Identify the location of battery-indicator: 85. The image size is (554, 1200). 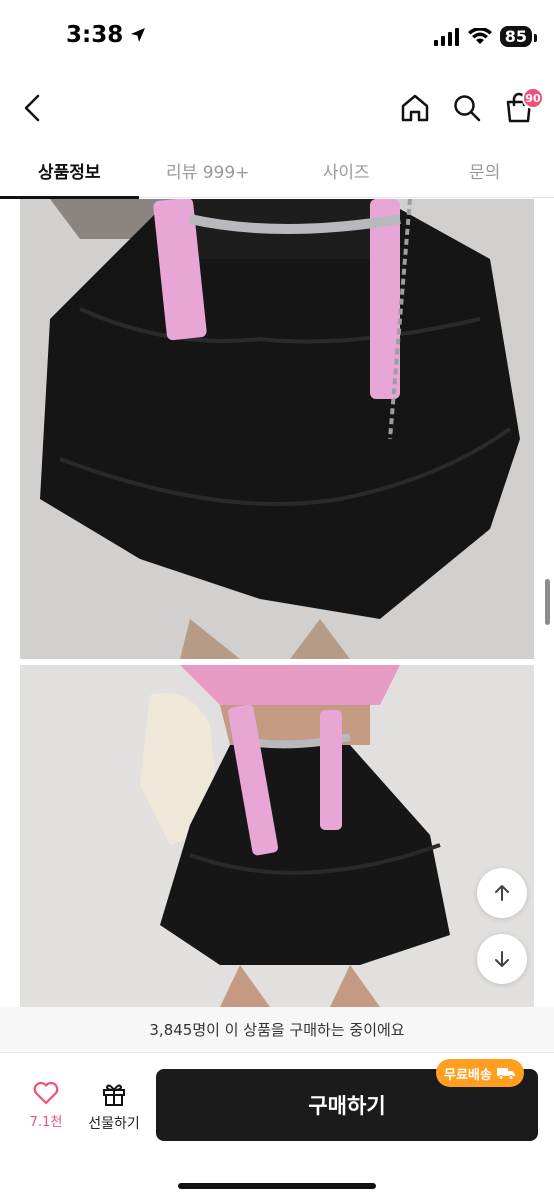
(518, 36).